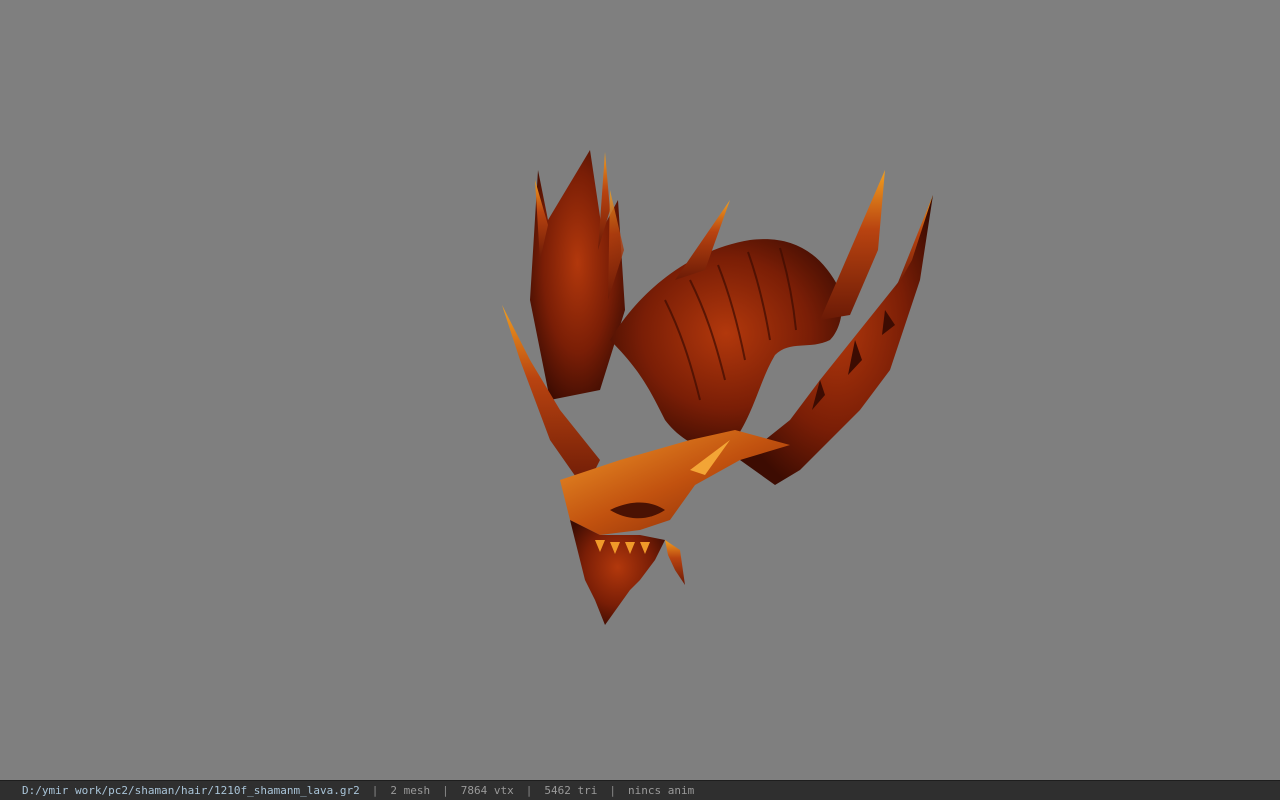 The image size is (1280, 800). What do you see at coordinates (487, 790) in the screenshot?
I see `vertex-count: 7864 vtx` at bounding box center [487, 790].